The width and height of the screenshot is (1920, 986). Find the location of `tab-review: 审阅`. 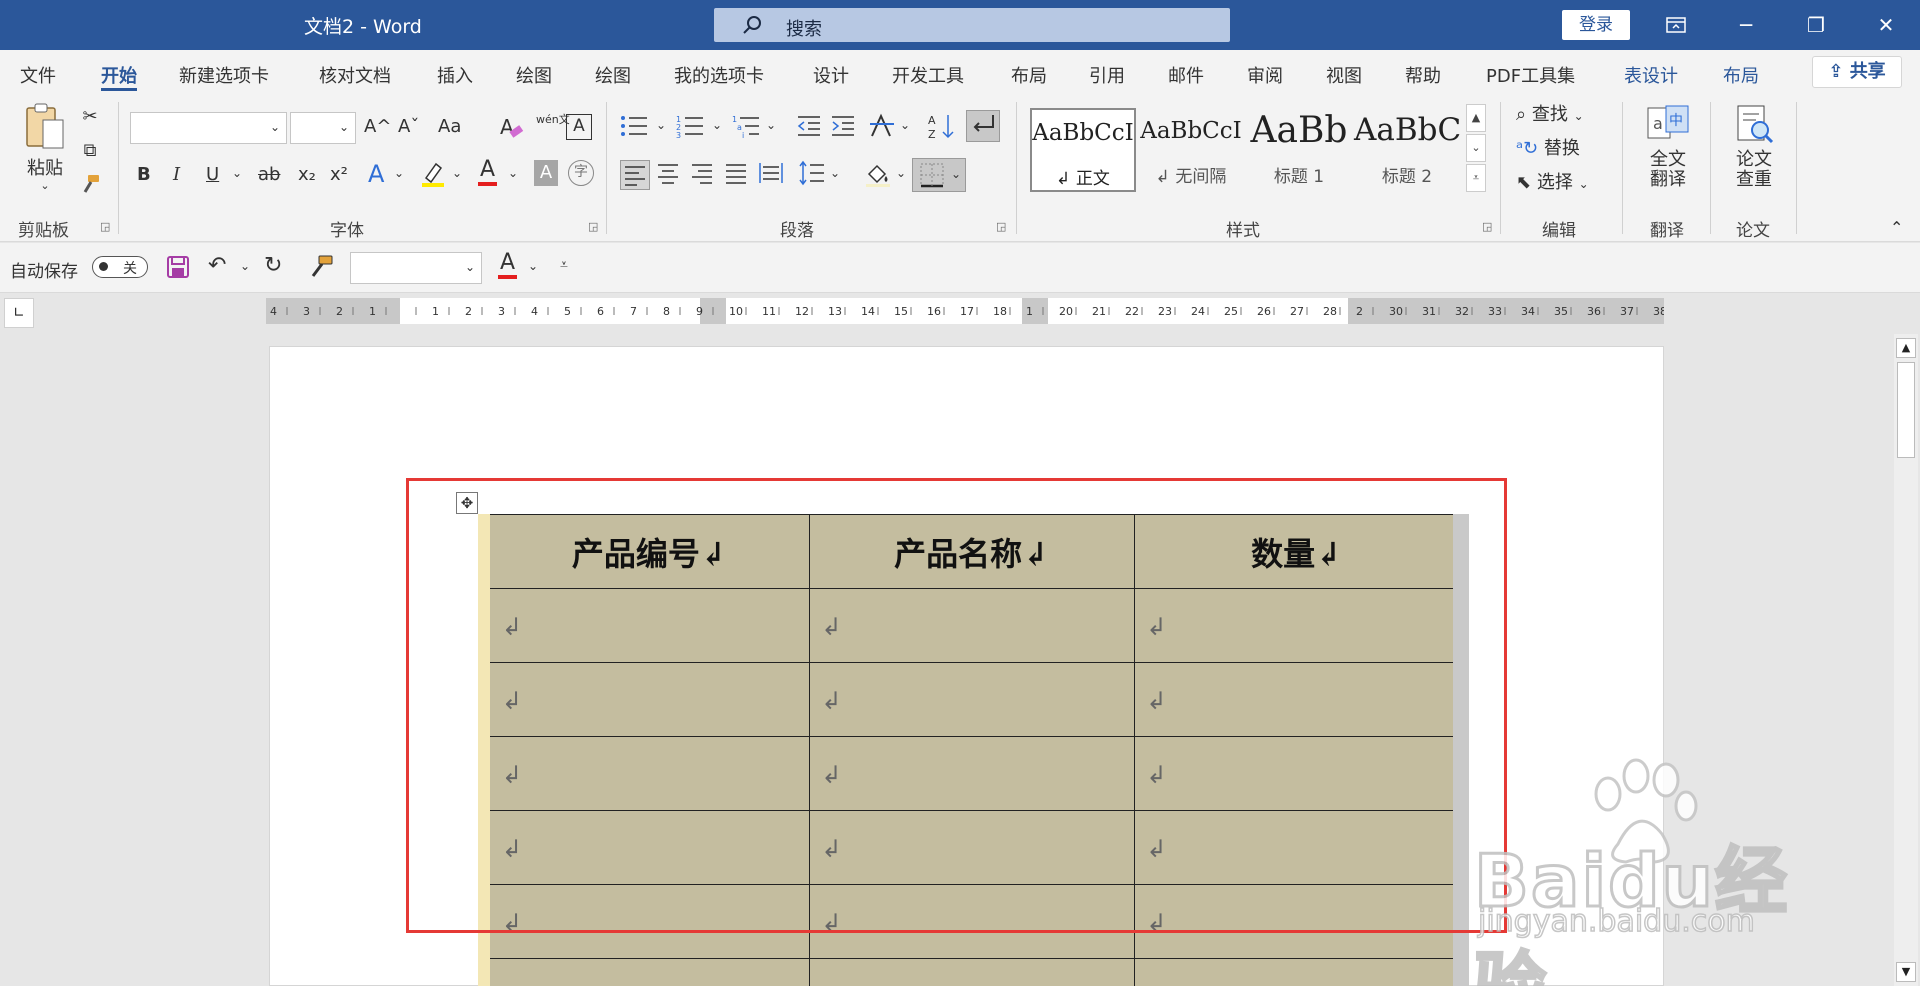

tab-review: 审阅 is located at coordinates (1265, 75).